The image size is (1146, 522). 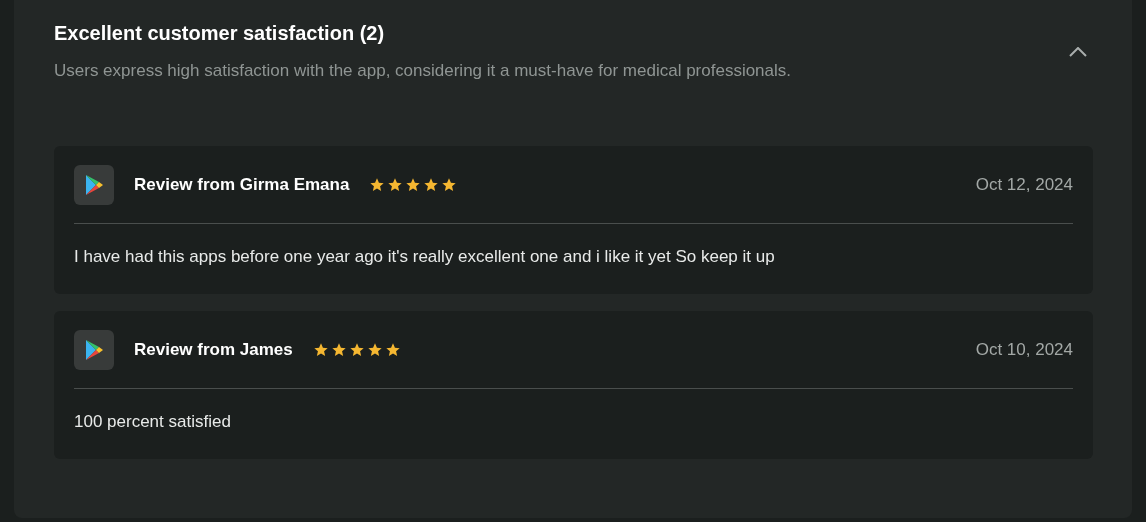 What do you see at coordinates (153, 422) in the screenshot?
I see `review-text: 100 percent satisfied` at bounding box center [153, 422].